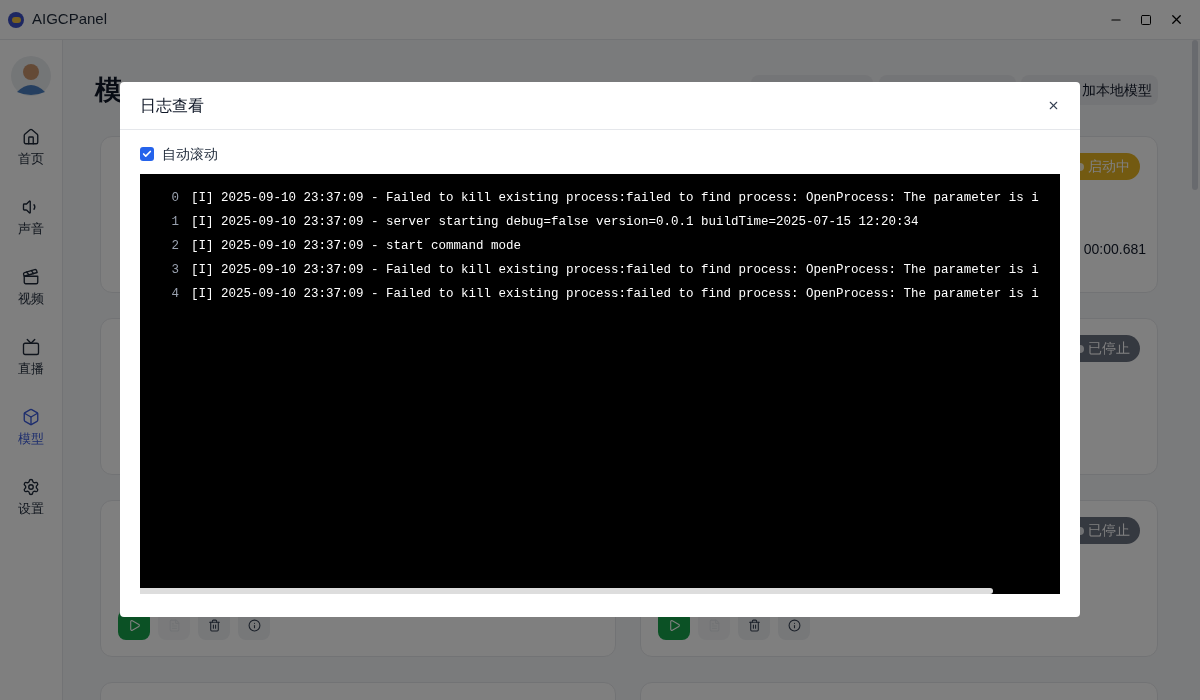  I want to click on log-line: [I] 2025-09-10 23:37:09 - start command mode, so click(356, 246).